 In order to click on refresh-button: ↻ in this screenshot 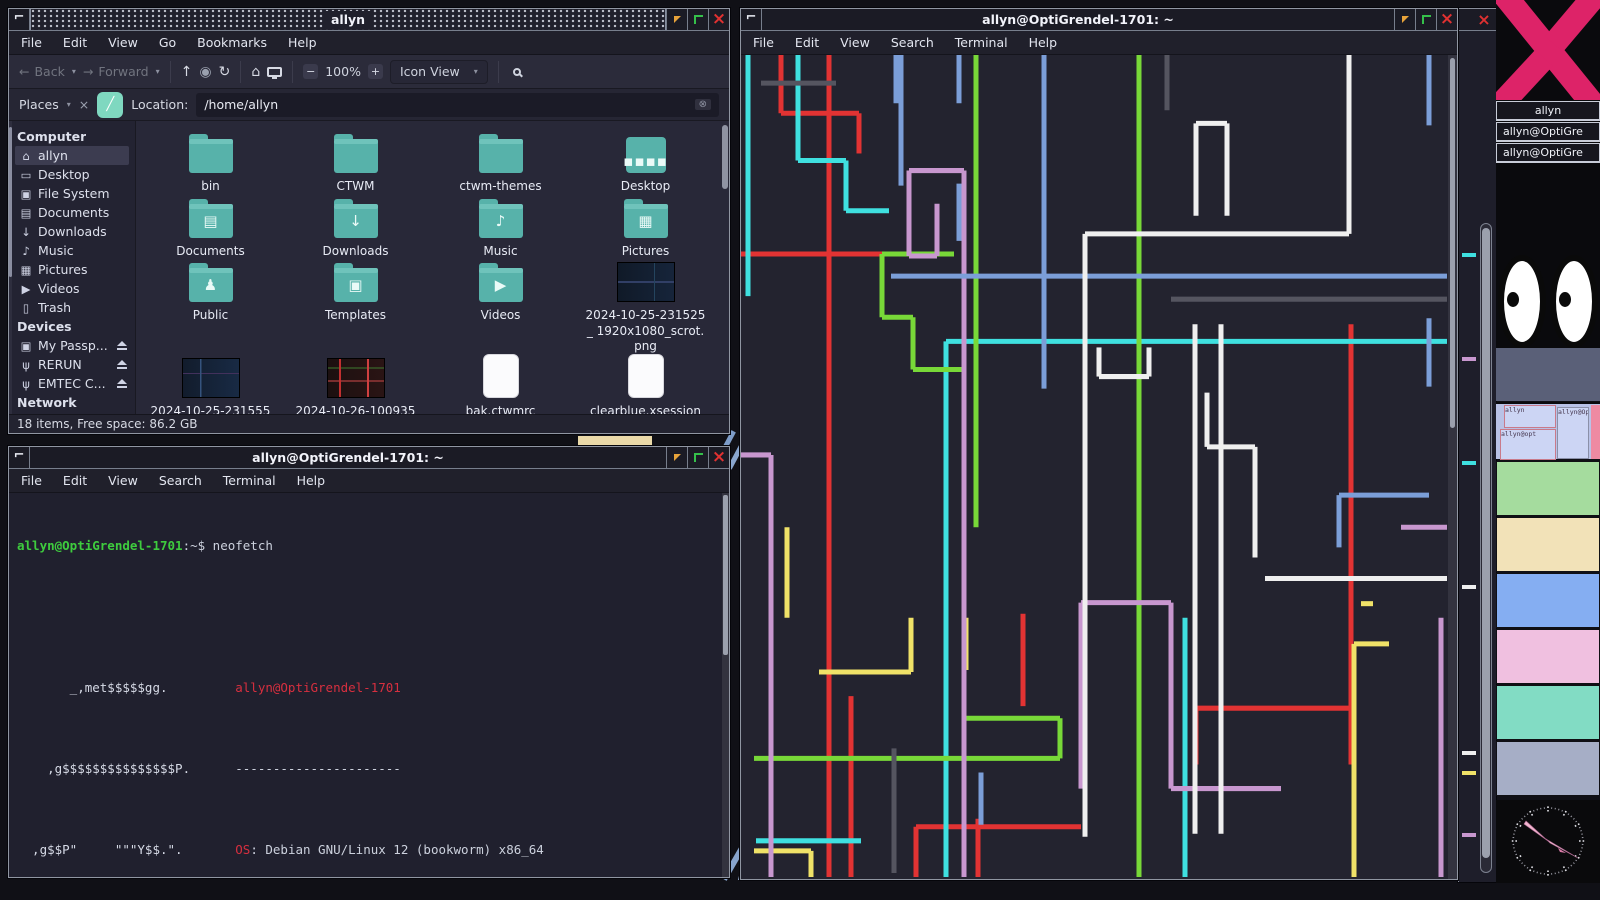, I will do `click(225, 72)`.